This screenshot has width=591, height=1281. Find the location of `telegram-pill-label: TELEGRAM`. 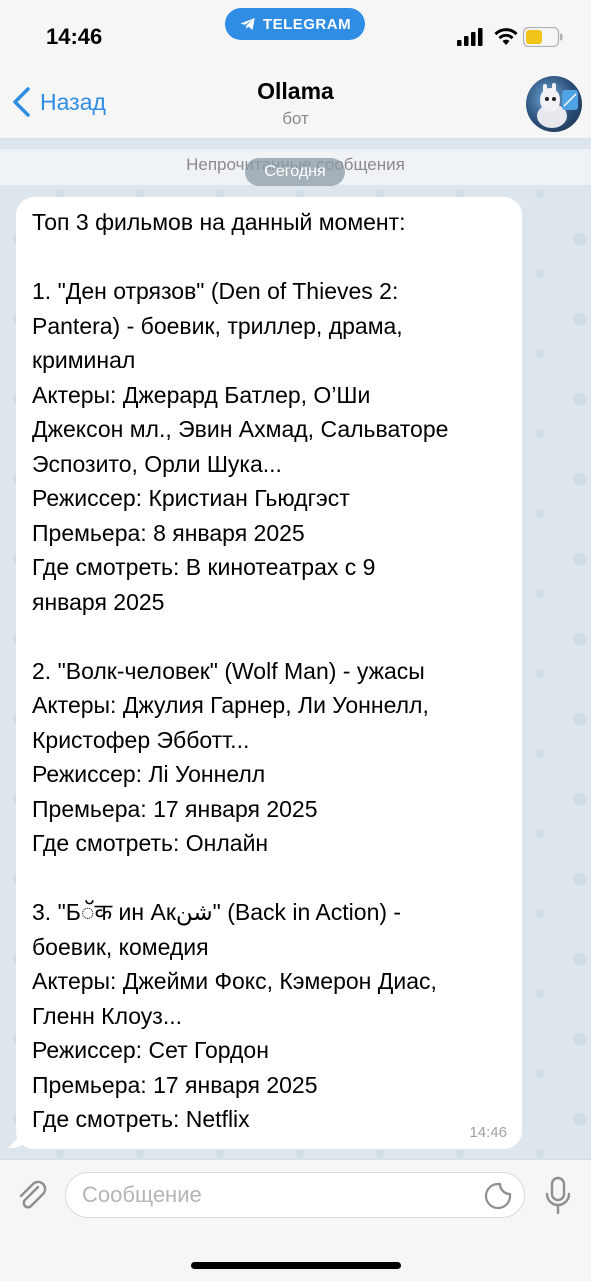

telegram-pill-label: TELEGRAM is located at coordinates (307, 24).